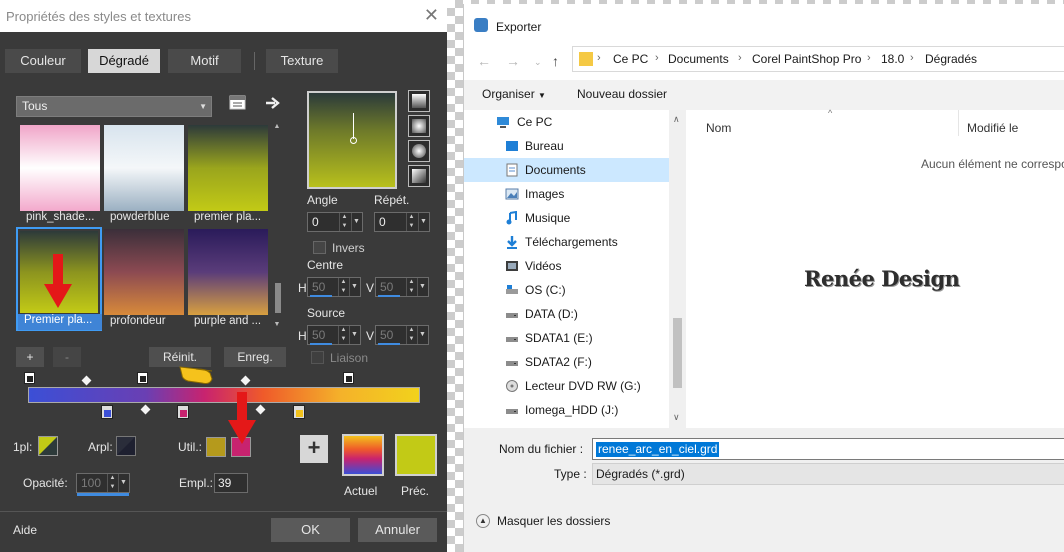 The image size is (1064, 552). Describe the element at coordinates (566, 218) in the screenshot. I see `tree-item-music: Musique` at that location.